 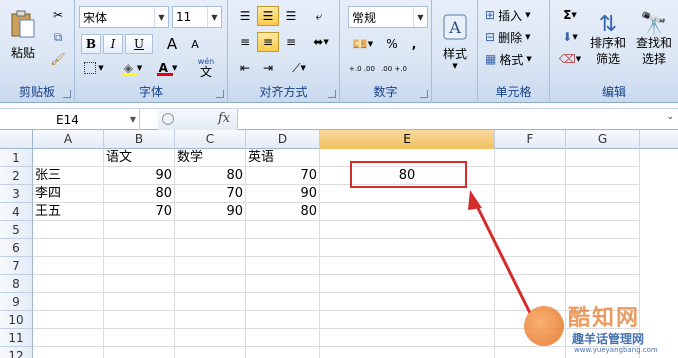 What do you see at coordinates (530, 139) in the screenshot?
I see `column-header-f: F` at bounding box center [530, 139].